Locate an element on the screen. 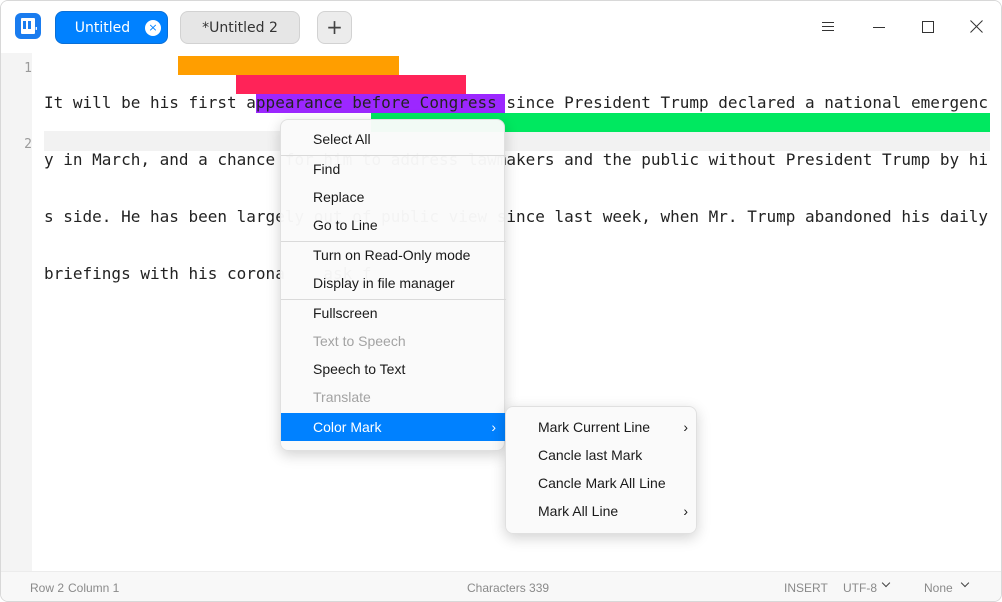  tab-close-icon: × is located at coordinates (153, 28).